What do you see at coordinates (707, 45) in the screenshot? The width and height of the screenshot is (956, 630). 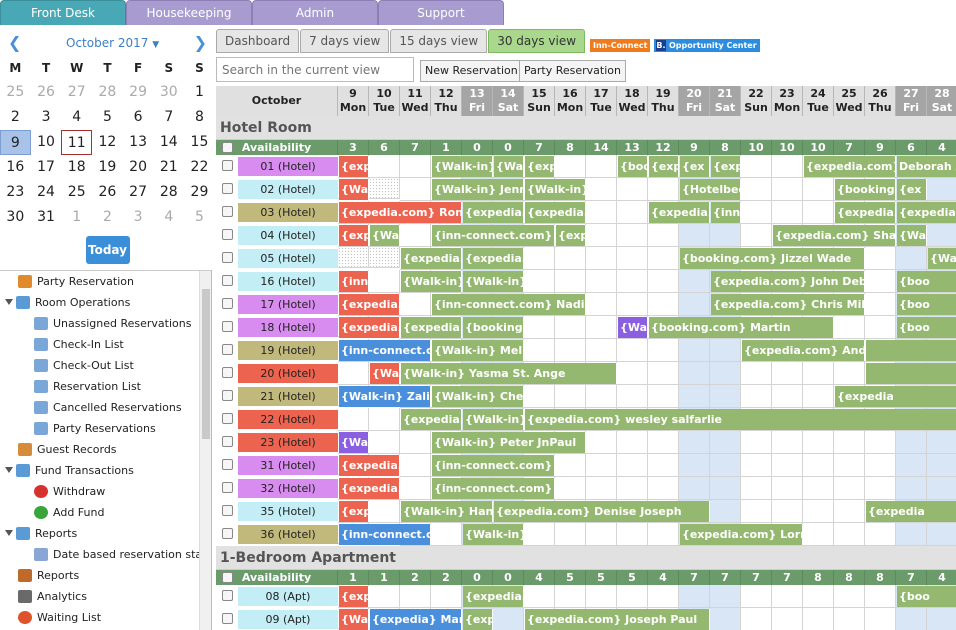 I see `opportunity-center-badge: B. Opportunity Center` at bounding box center [707, 45].